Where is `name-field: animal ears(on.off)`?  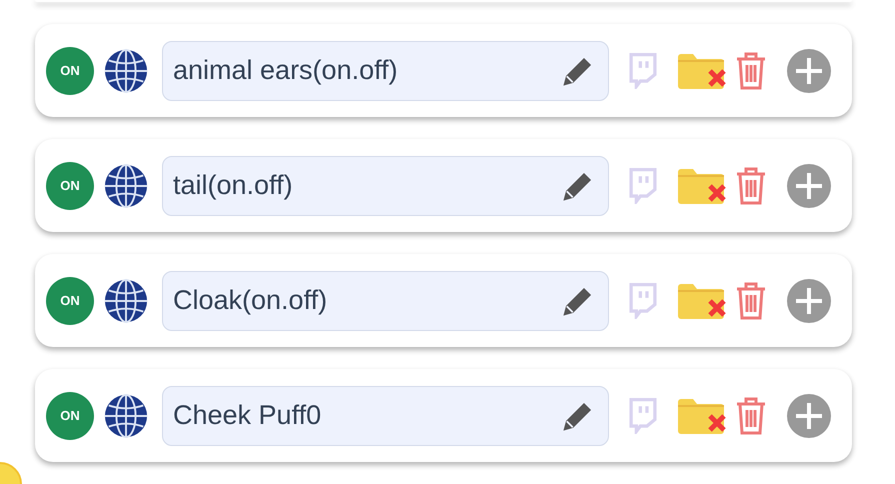 name-field: animal ears(on.off) is located at coordinates (385, 70).